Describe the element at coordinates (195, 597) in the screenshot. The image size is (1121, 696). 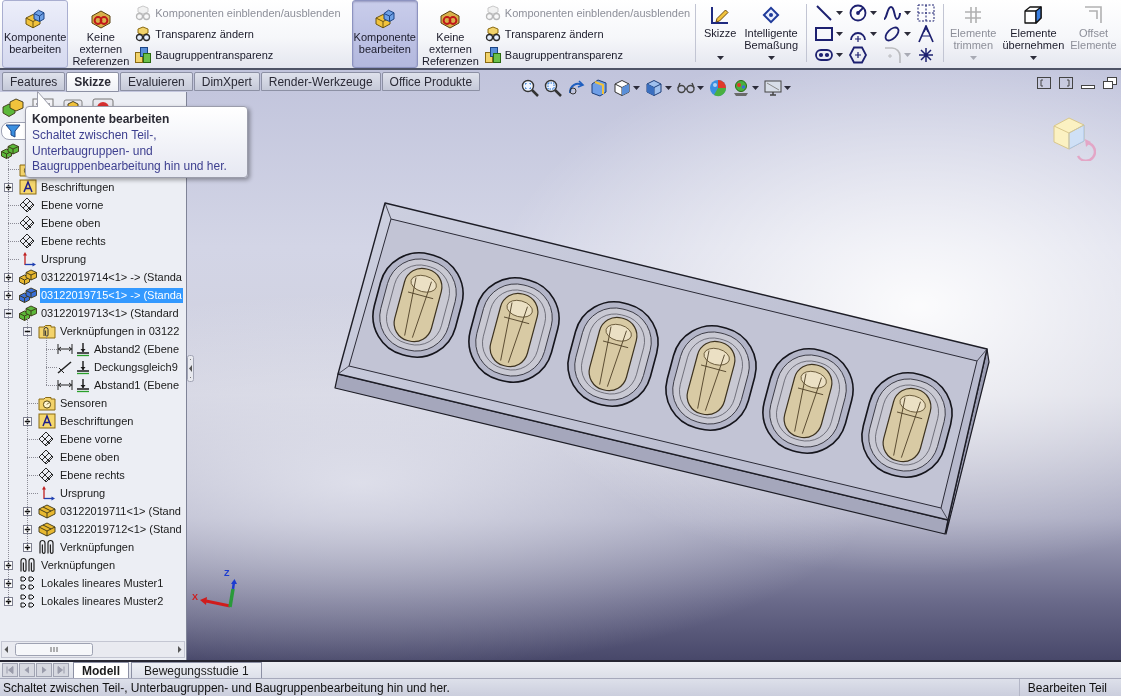
I see `axis-label: X` at that location.